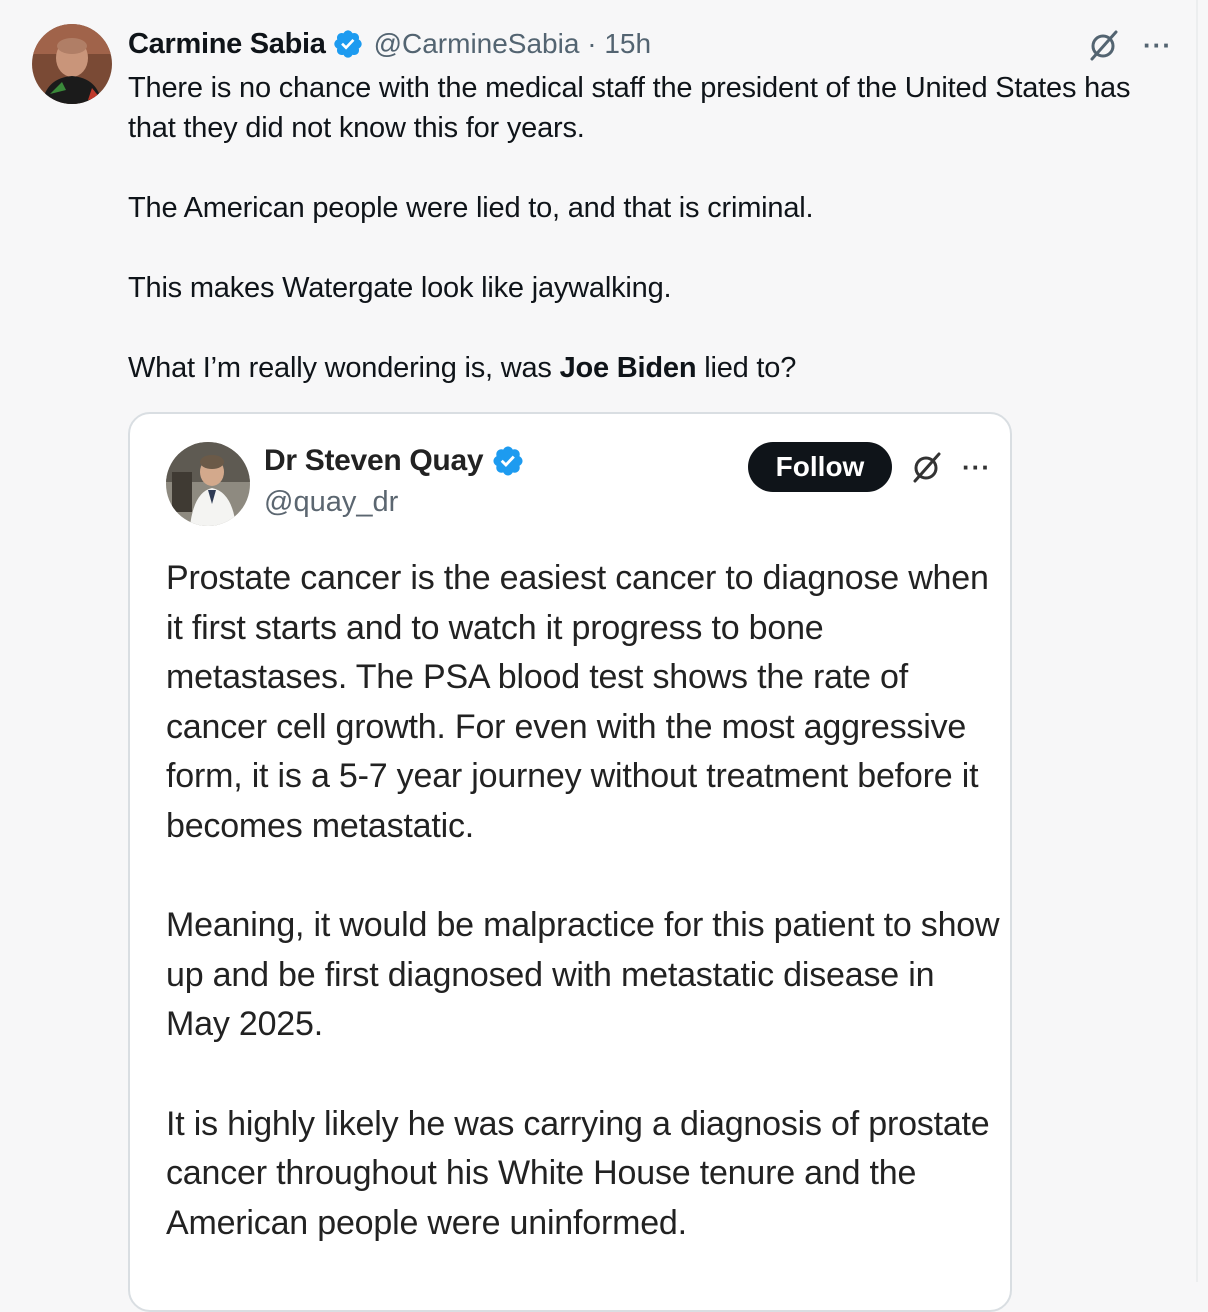  I want to click on quoted-author-name: Dr Steven Quay, so click(374, 461).